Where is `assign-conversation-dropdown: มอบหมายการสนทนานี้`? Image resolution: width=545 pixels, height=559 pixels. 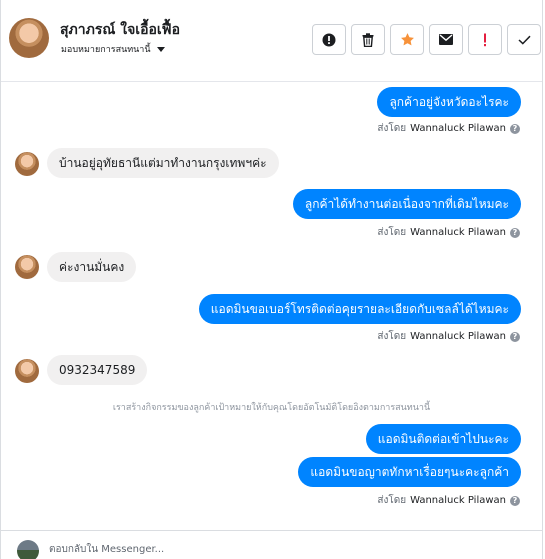 assign-conversation-dropdown: มอบหมายการสนทนานี้ is located at coordinates (113, 49).